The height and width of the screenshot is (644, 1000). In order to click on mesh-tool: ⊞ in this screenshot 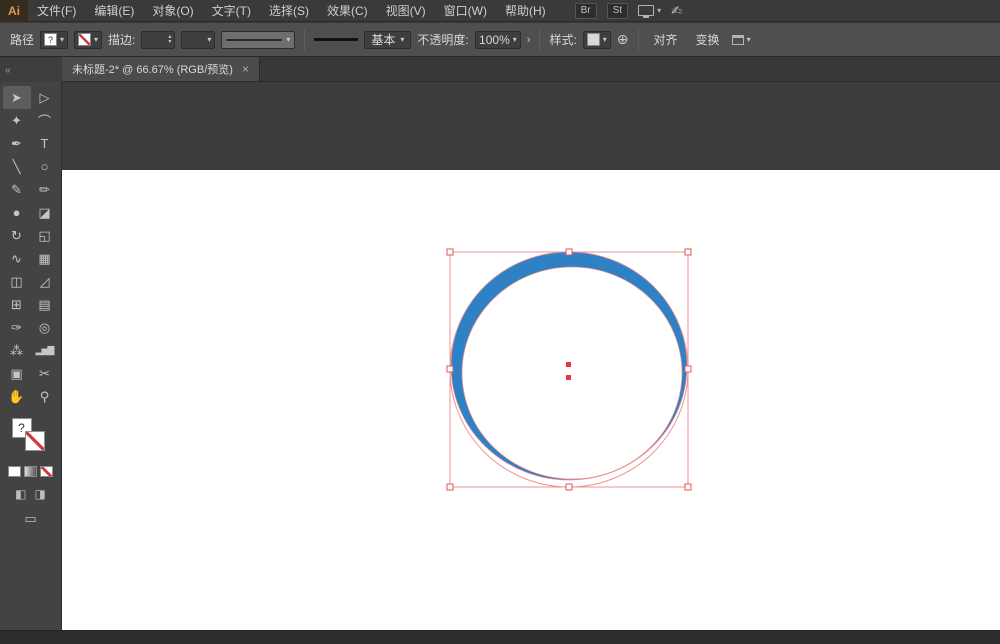, I will do `click(17, 304)`.